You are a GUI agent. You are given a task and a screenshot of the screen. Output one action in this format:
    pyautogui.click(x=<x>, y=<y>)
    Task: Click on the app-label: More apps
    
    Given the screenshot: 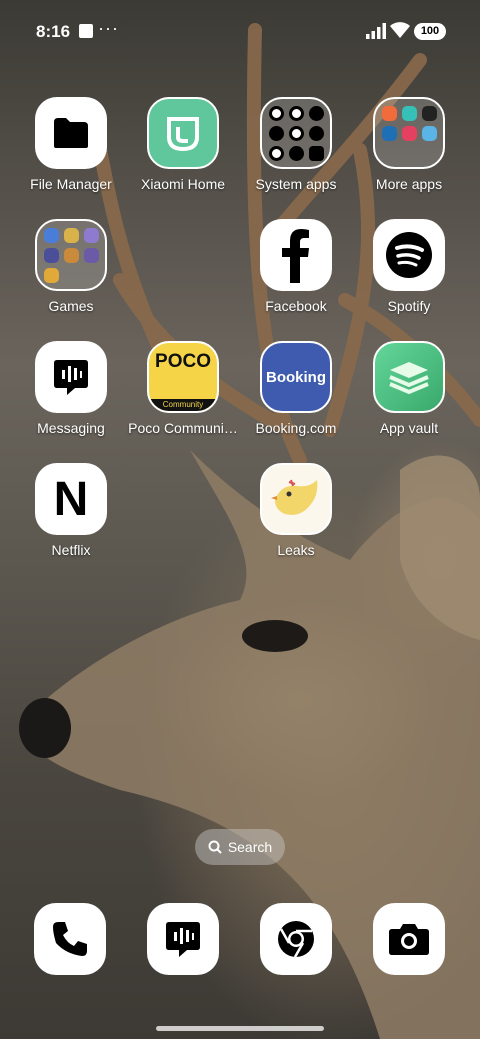 What is the action you would take?
    pyautogui.click(x=409, y=184)
    